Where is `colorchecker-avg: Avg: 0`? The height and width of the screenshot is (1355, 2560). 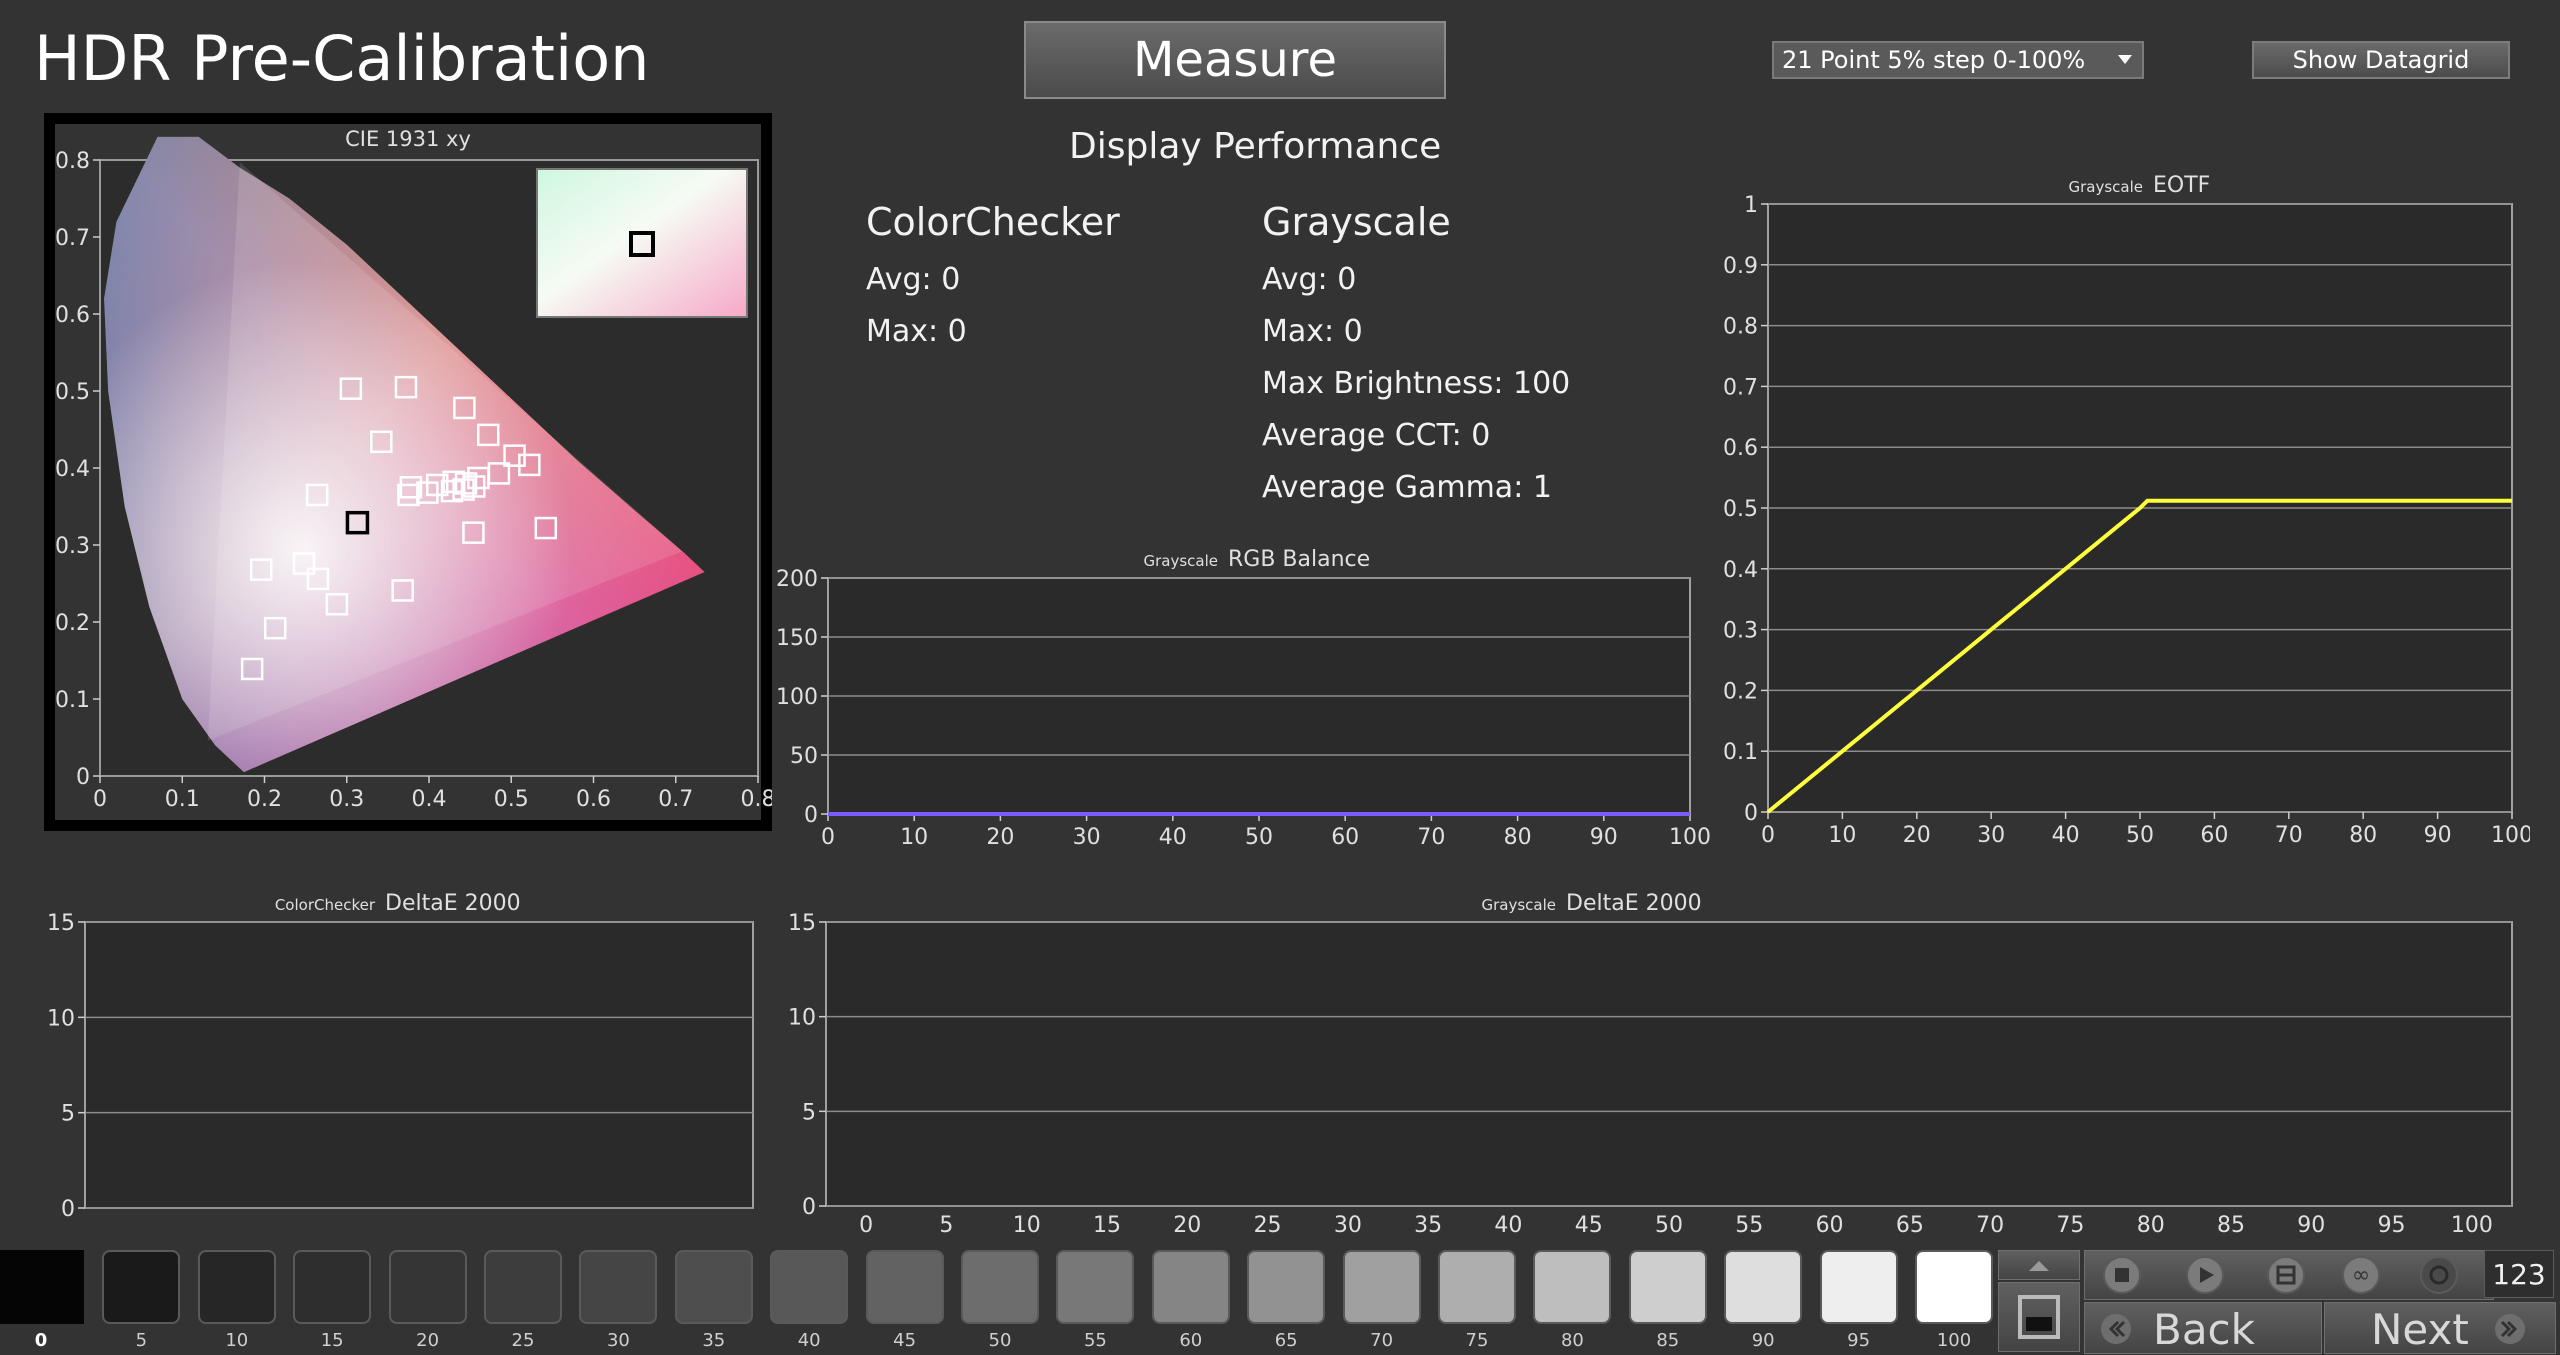 colorchecker-avg: Avg: 0 is located at coordinates (913, 279).